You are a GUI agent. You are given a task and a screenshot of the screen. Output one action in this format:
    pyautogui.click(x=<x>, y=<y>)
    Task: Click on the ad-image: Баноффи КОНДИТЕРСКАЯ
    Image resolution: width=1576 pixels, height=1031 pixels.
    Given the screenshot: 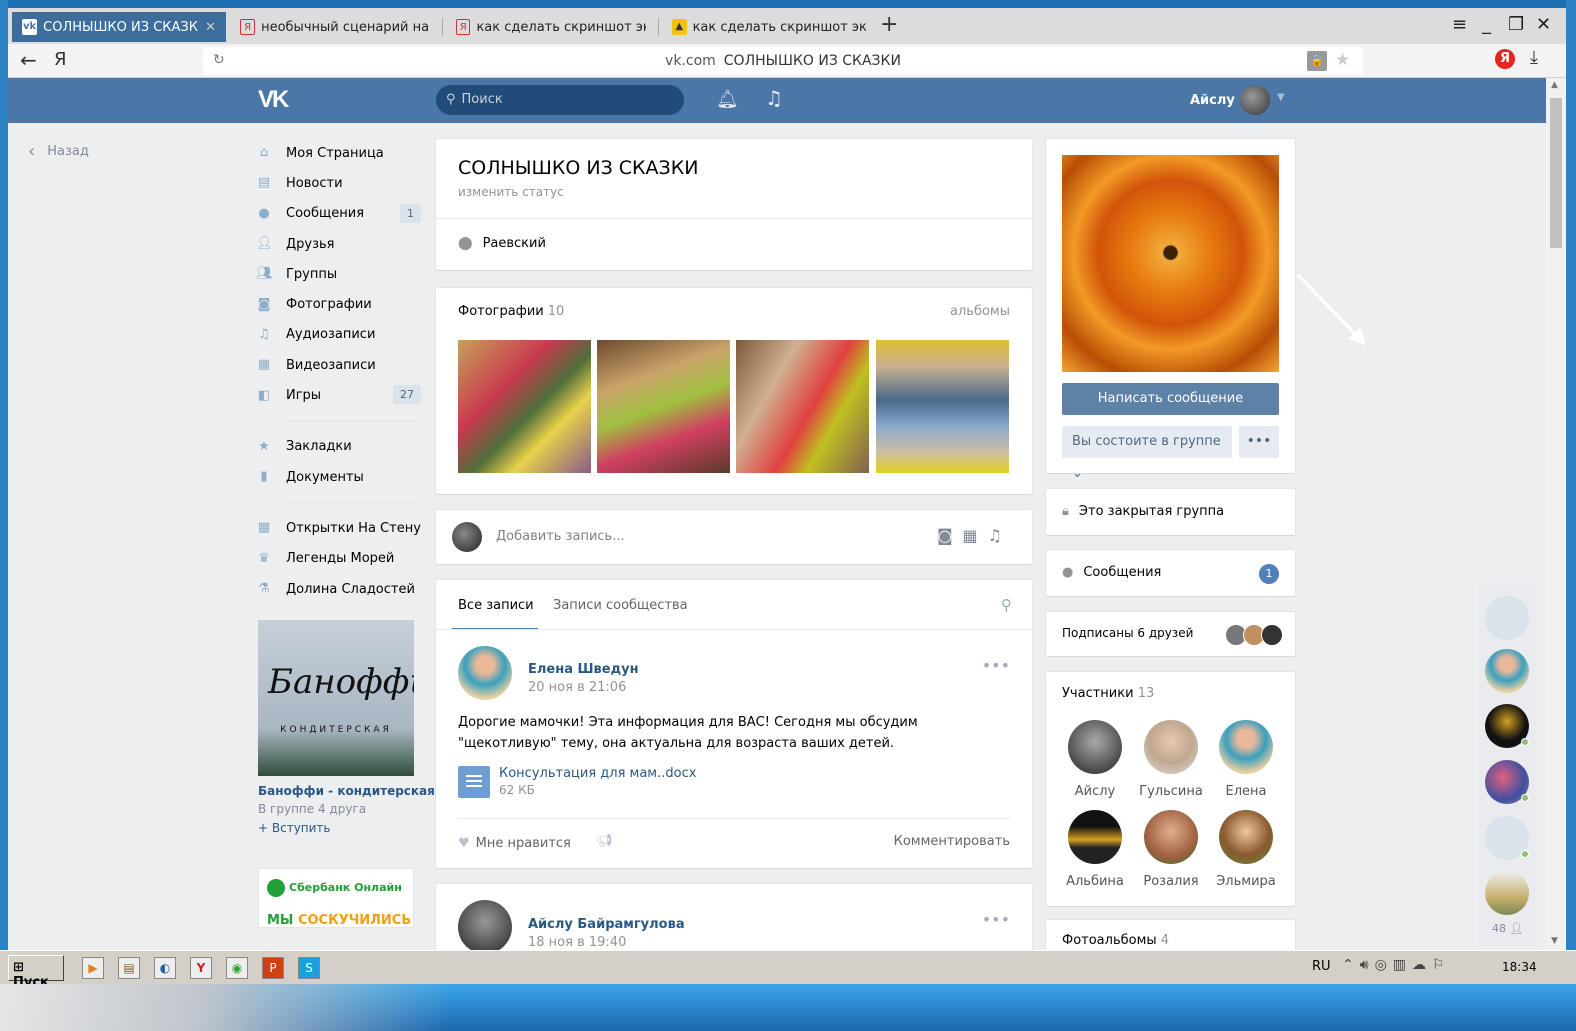 What is the action you would take?
    pyautogui.click(x=336, y=698)
    